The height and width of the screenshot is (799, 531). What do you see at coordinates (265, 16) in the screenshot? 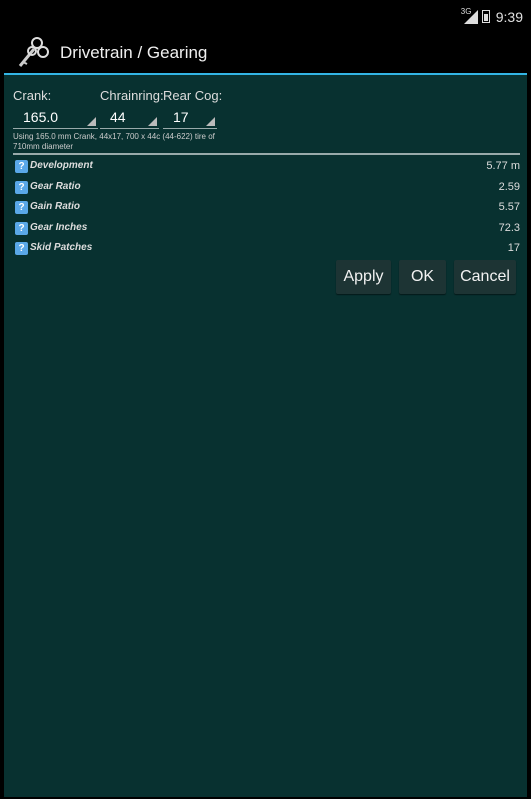
I see `status-bar: 3G 9:39` at bounding box center [265, 16].